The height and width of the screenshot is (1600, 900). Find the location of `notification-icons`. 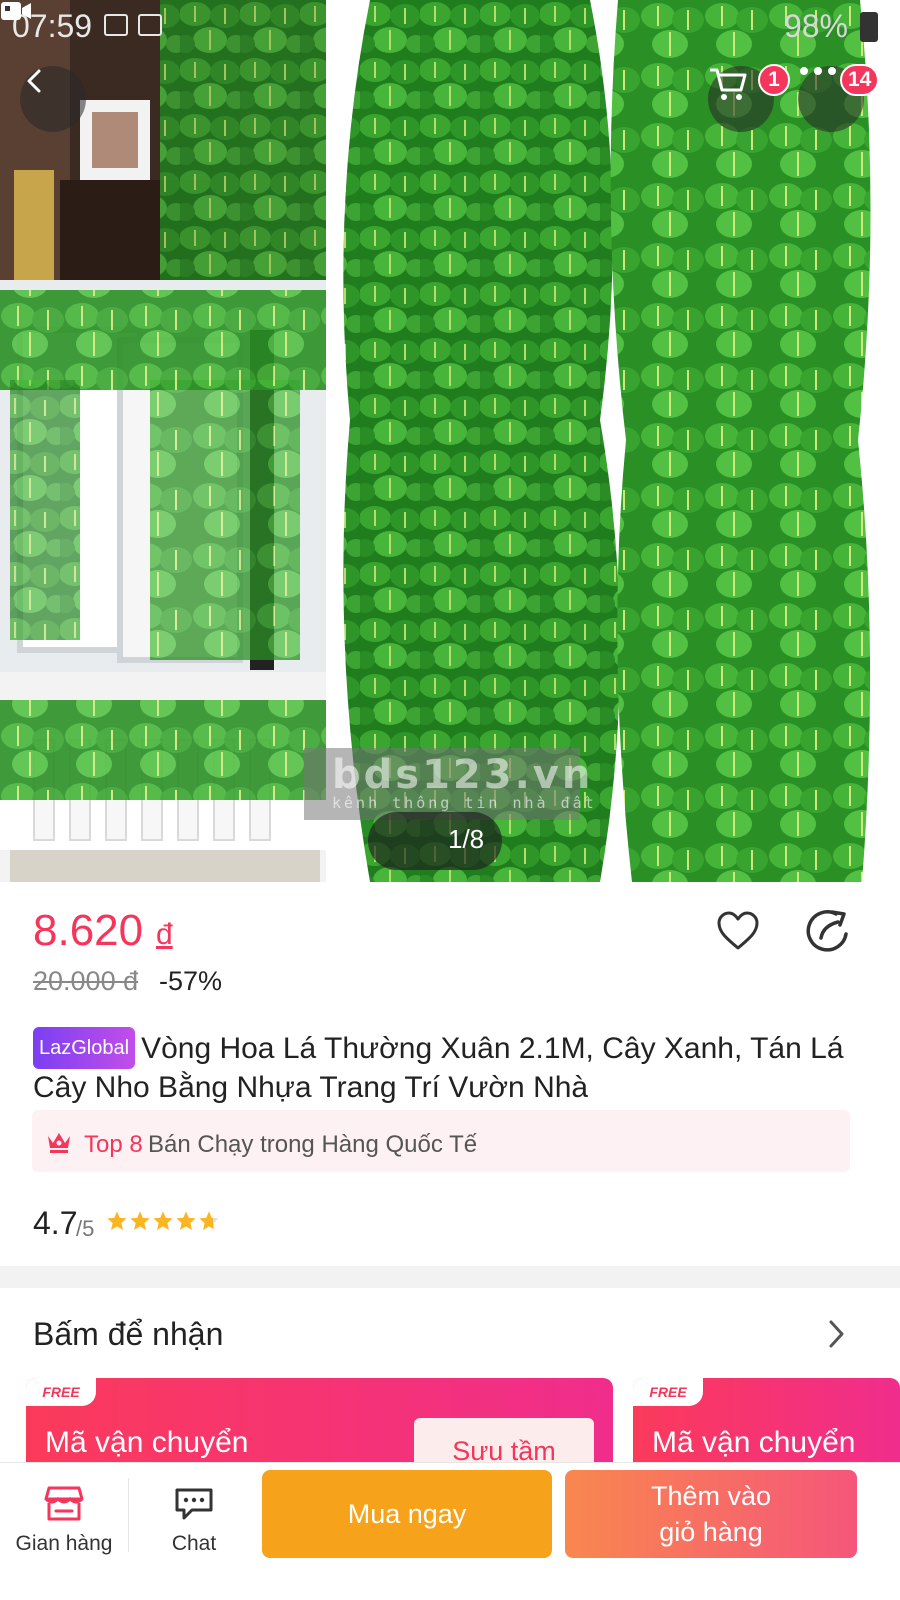

notification-icons is located at coordinates (133, 25).